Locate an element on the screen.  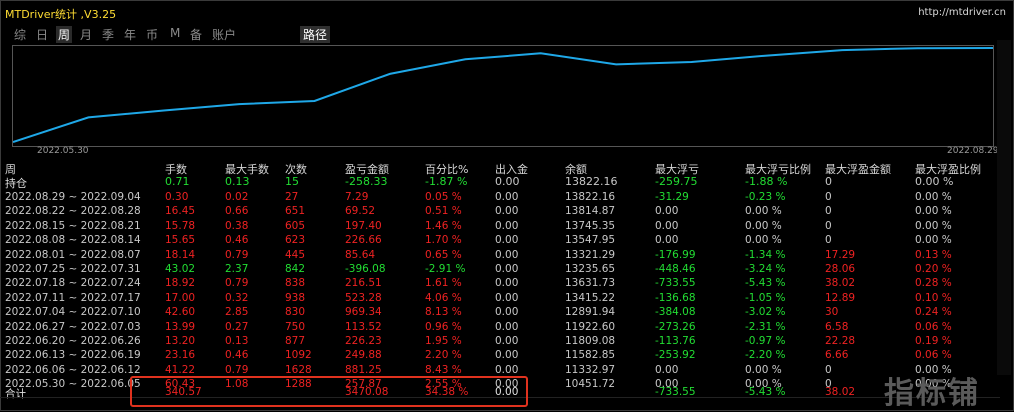
row-cell: 838 is located at coordinates (295, 283).